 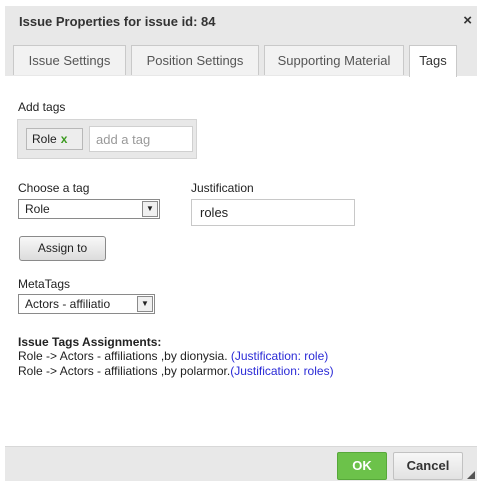 What do you see at coordinates (471, 475) in the screenshot?
I see `resize-grip-icon` at bounding box center [471, 475].